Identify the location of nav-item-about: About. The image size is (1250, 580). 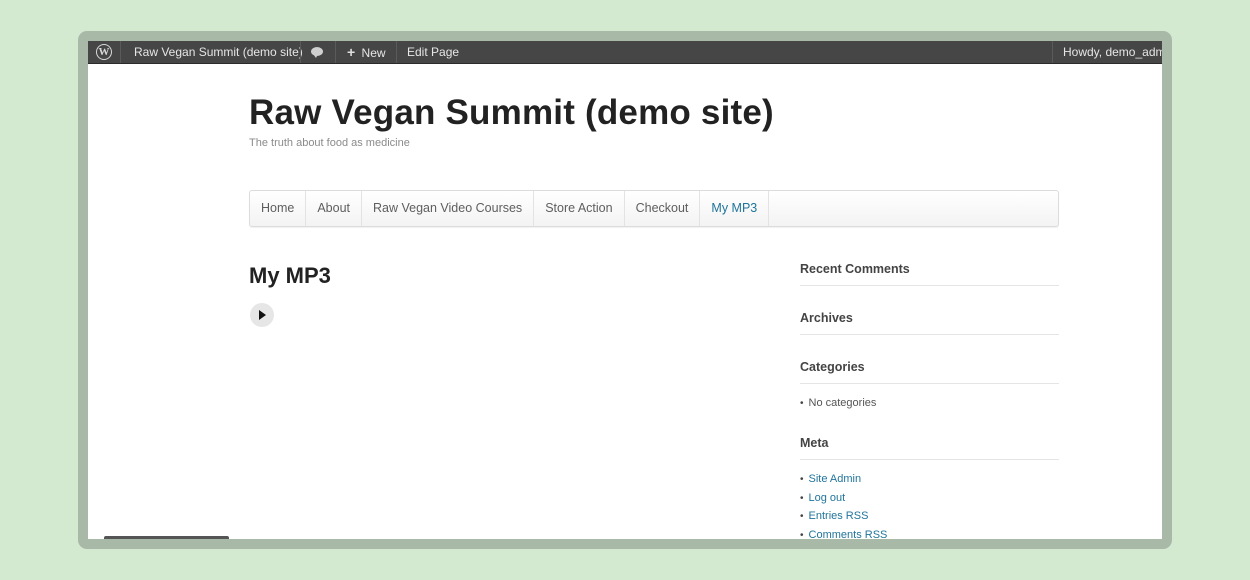
(334, 208).